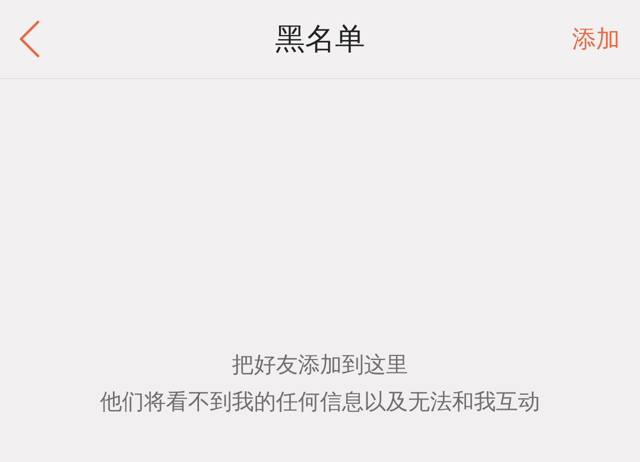 This screenshot has height=462, width=640. What do you see at coordinates (320, 366) in the screenshot?
I see `hint-text: 把好友添加到这里` at bounding box center [320, 366].